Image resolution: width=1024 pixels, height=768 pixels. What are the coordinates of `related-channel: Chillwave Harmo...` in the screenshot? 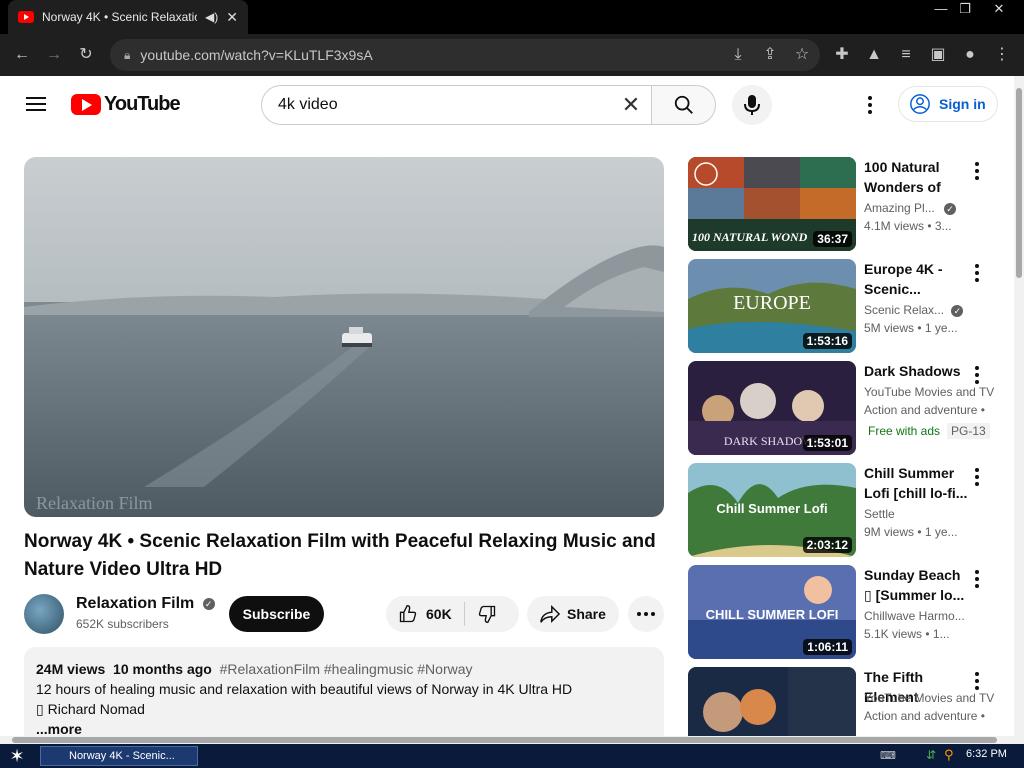 It's located at (934, 616).